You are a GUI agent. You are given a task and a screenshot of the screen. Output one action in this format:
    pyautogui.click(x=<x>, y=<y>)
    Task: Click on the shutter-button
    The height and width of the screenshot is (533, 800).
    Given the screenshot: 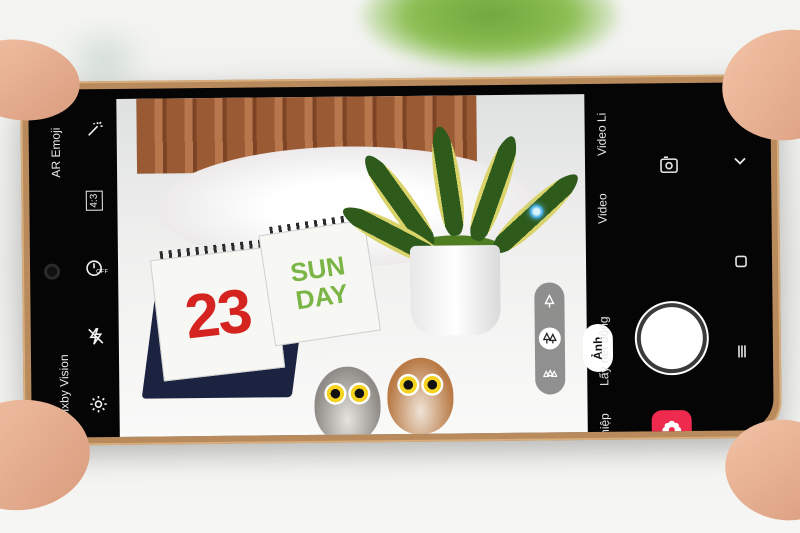 What is the action you would take?
    pyautogui.click(x=672, y=338)
    